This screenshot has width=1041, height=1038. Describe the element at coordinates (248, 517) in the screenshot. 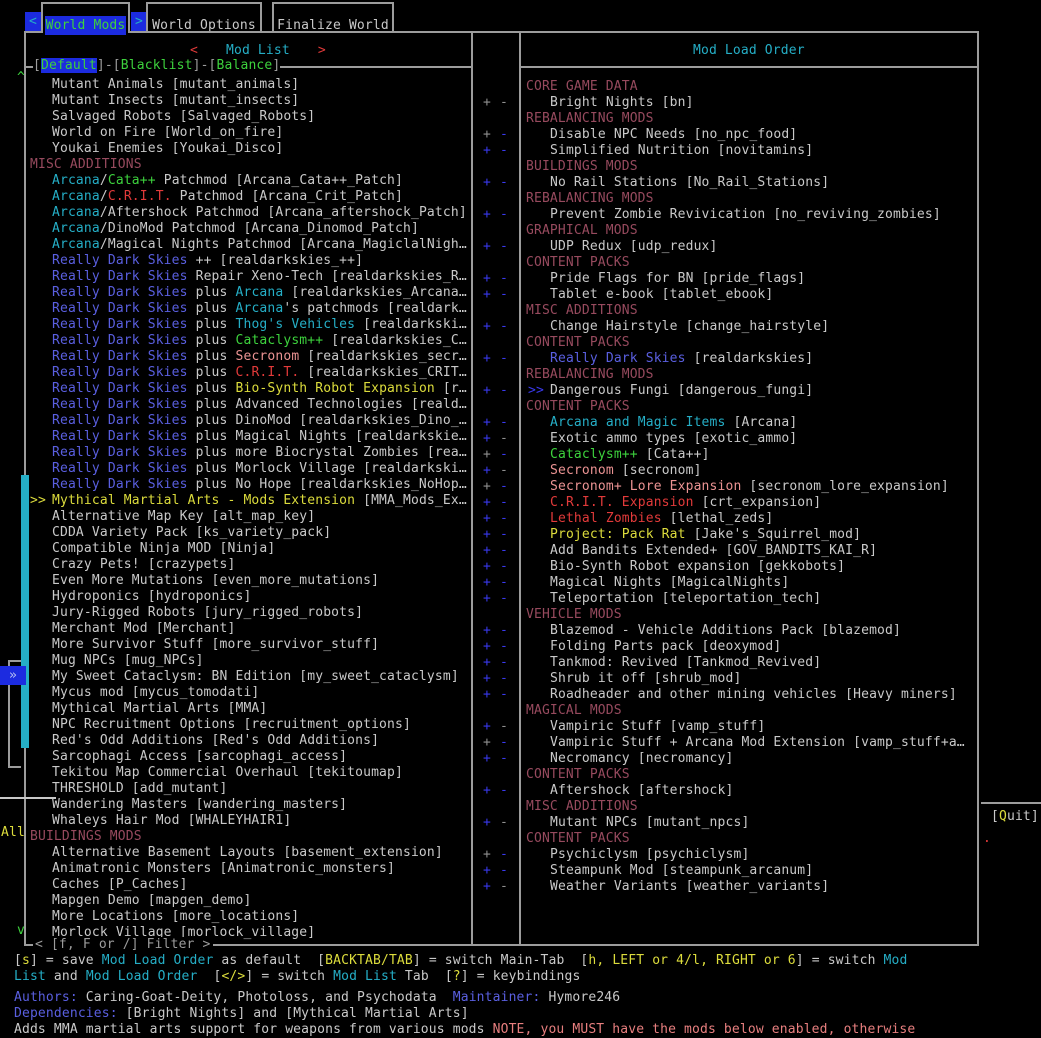

I see `mod-row: Alternative Map Key [alt_map_key]` at that location.